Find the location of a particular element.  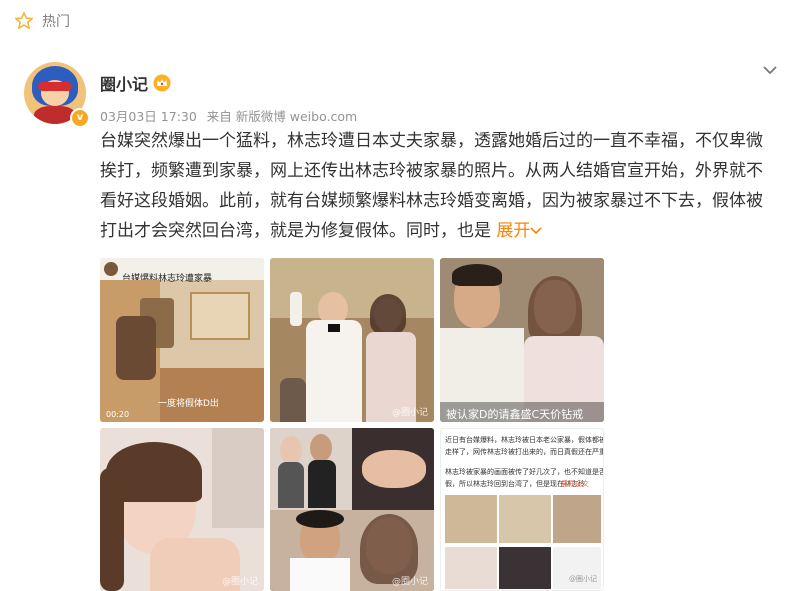

image-6-text-3: 林志玲被家暴的画面被传了好几次了，也不知道是否真 is located at coordinates (524, 472).